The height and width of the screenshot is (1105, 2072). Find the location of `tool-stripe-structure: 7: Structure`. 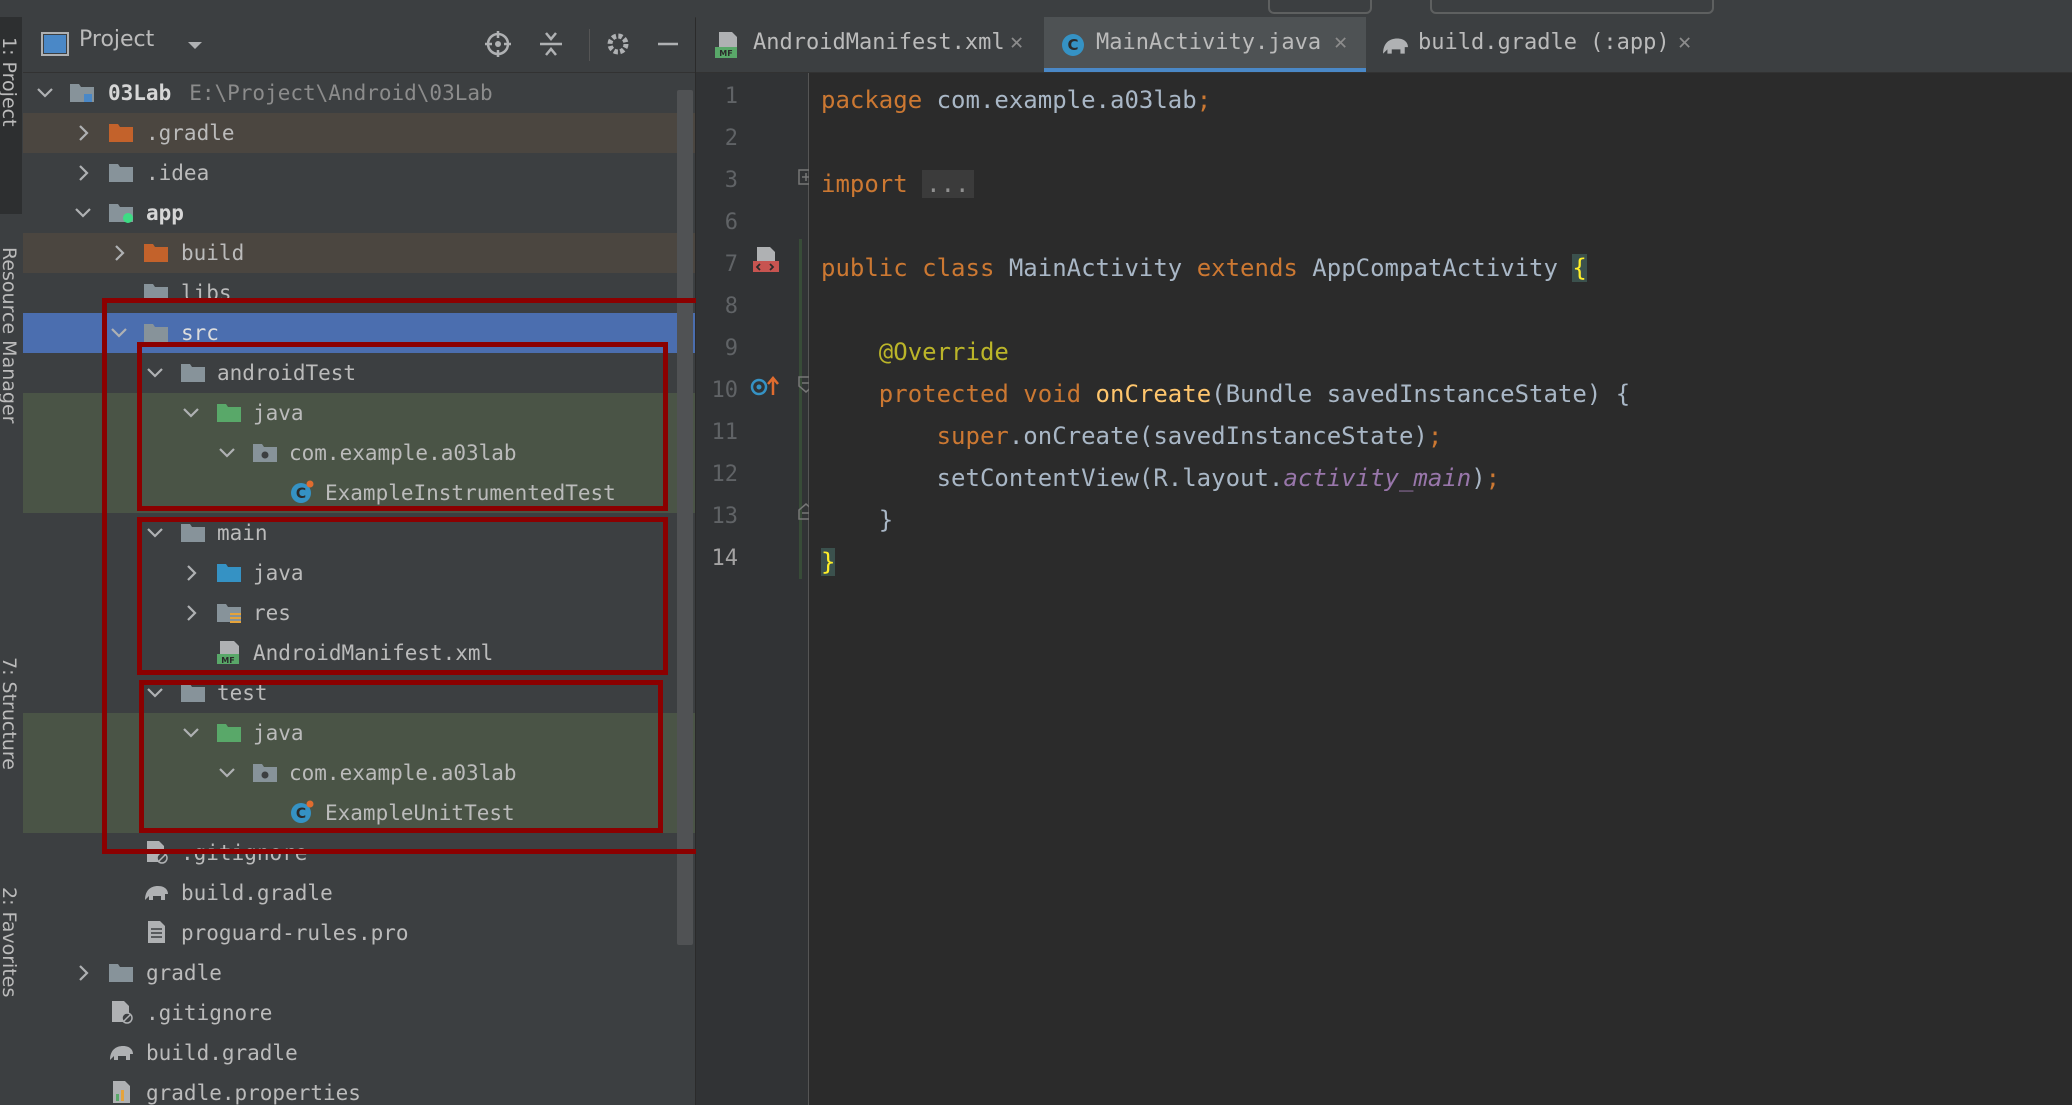

tool-stripe-structure: 7: Structure is located at coordinates (10, 713).